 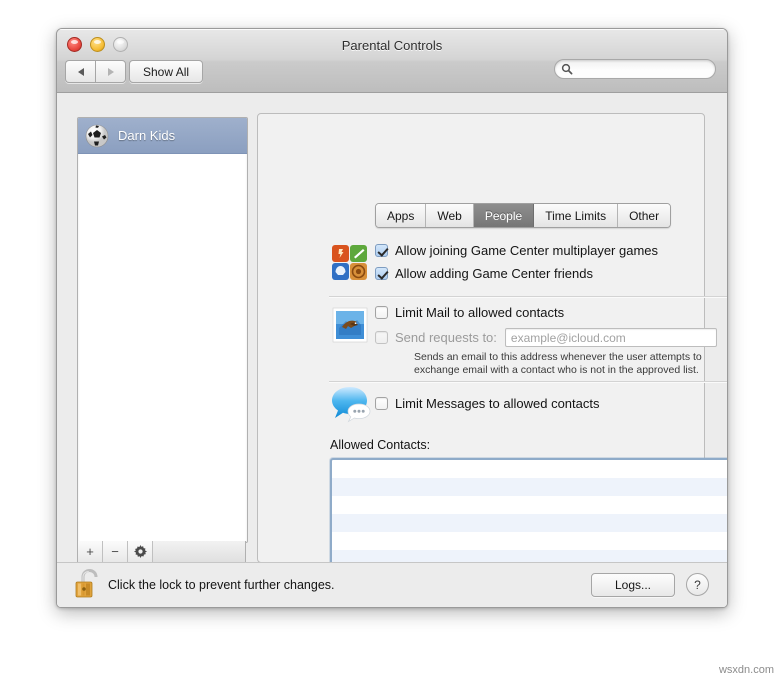 I want to click on limit-messages-row: Limit Messages to allowed contacts, so click(x=487, y=403).